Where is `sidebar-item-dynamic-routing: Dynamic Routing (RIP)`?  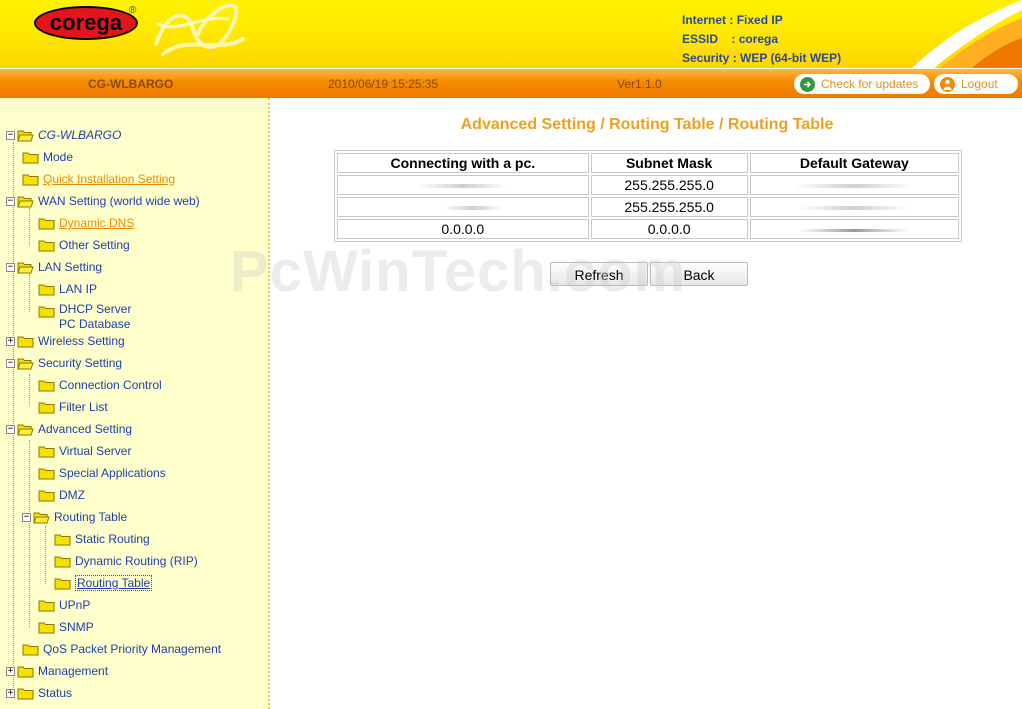 sidebar-item-dynamic-routing: Dynamic Routing (RIP) is located at coordinates (126, 561).